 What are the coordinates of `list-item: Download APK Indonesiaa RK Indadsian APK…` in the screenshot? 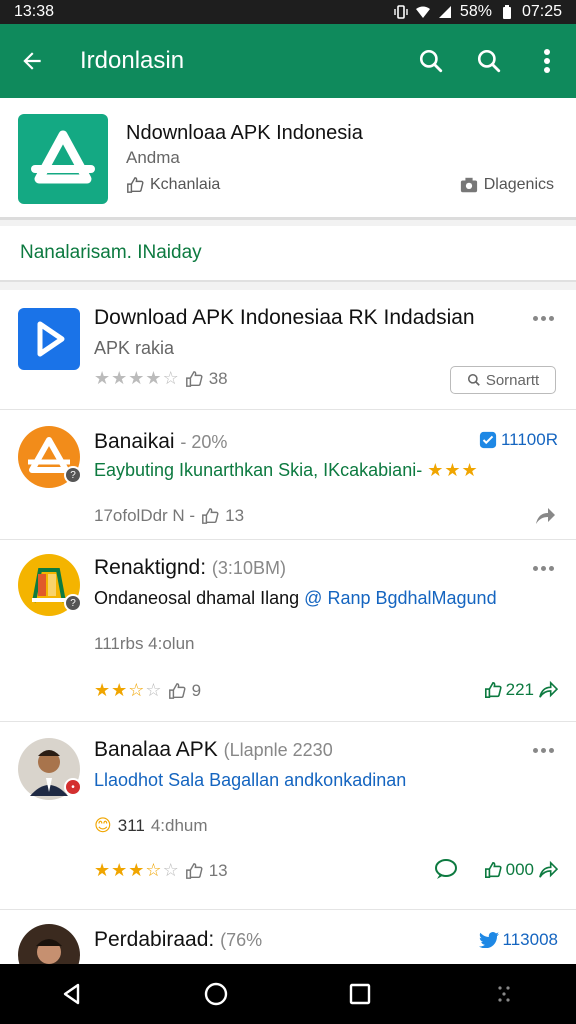 It's located at (288, 350).